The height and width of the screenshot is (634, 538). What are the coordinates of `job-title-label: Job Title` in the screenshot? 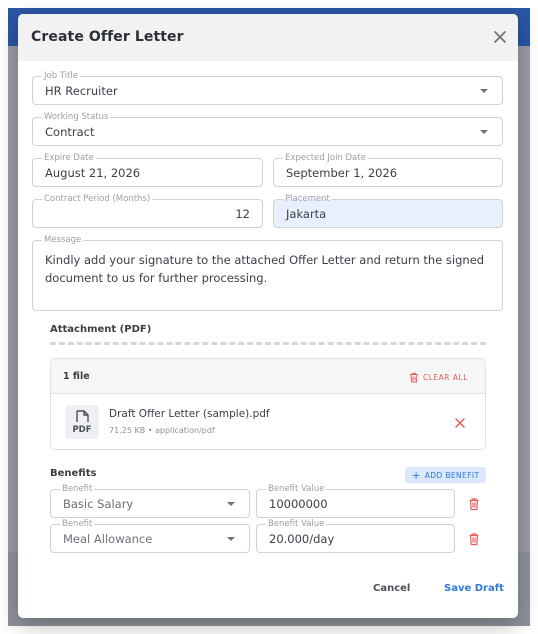 It's located at (61, 76).